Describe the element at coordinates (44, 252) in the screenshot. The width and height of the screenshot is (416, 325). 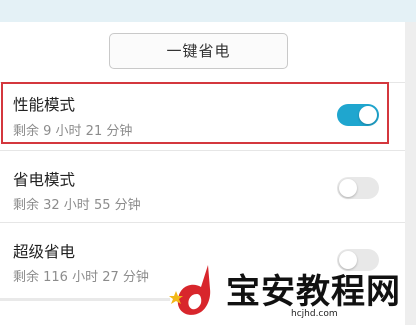
I see `mode-title: 超级省电` at that location.